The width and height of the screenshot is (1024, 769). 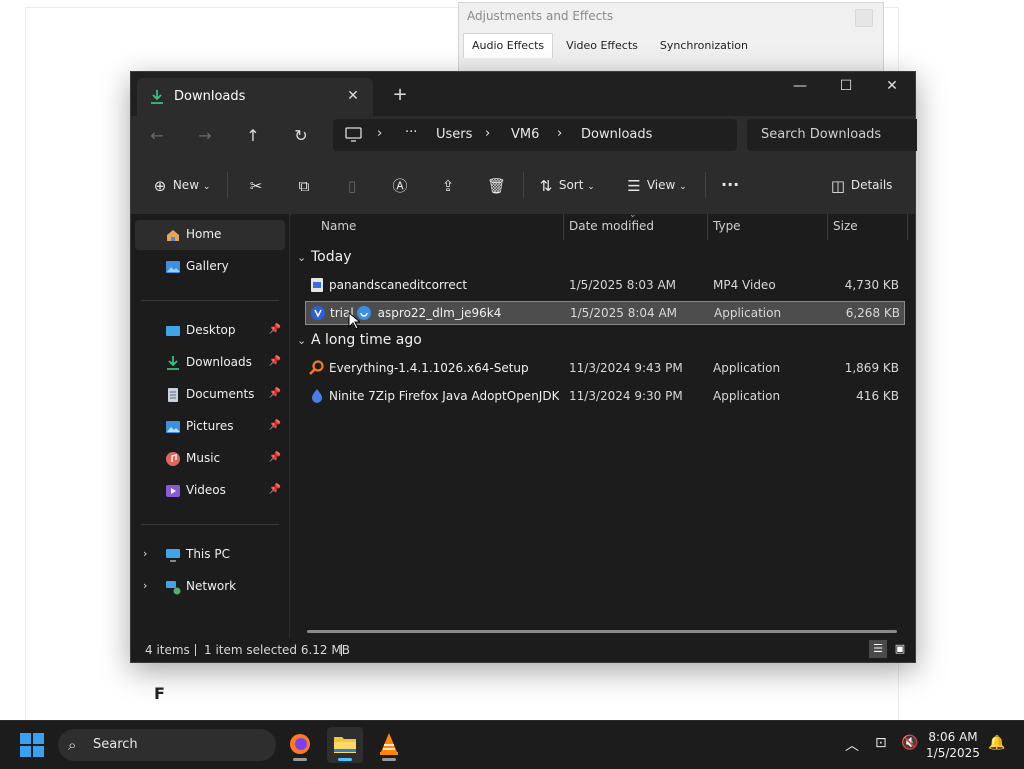 What do you see at coordinates (210, 235) in the screenshot?
I see `sidebar-item-home: Home` at bounding box center [210, 235].